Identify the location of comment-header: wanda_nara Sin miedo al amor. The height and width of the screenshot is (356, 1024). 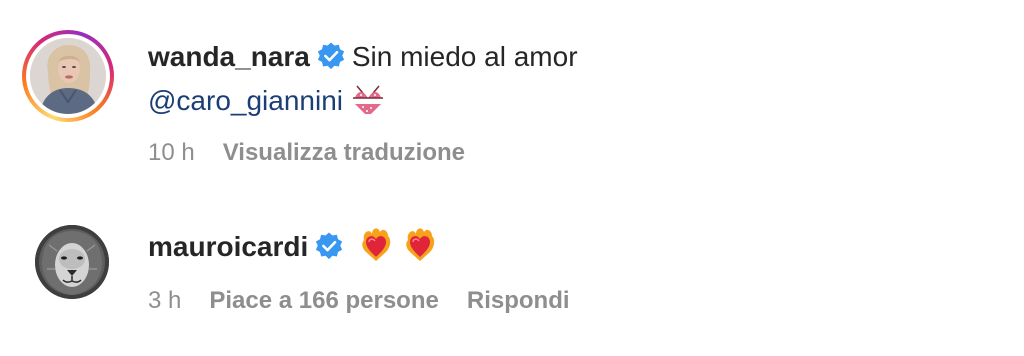
(363, 57).